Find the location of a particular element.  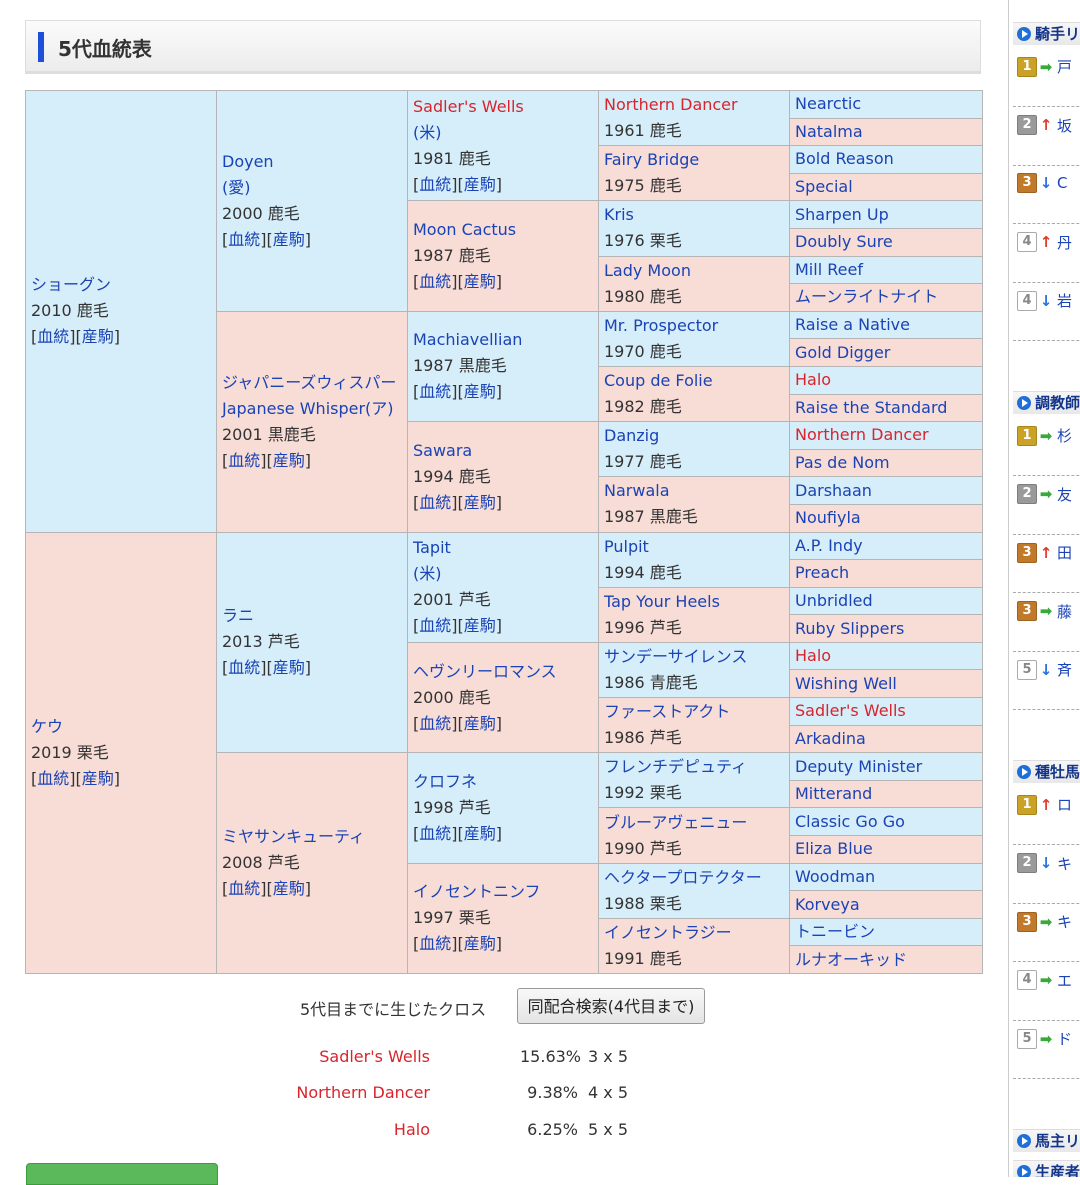

horse-name-link: ラニ is located at coordinates (238, 615).